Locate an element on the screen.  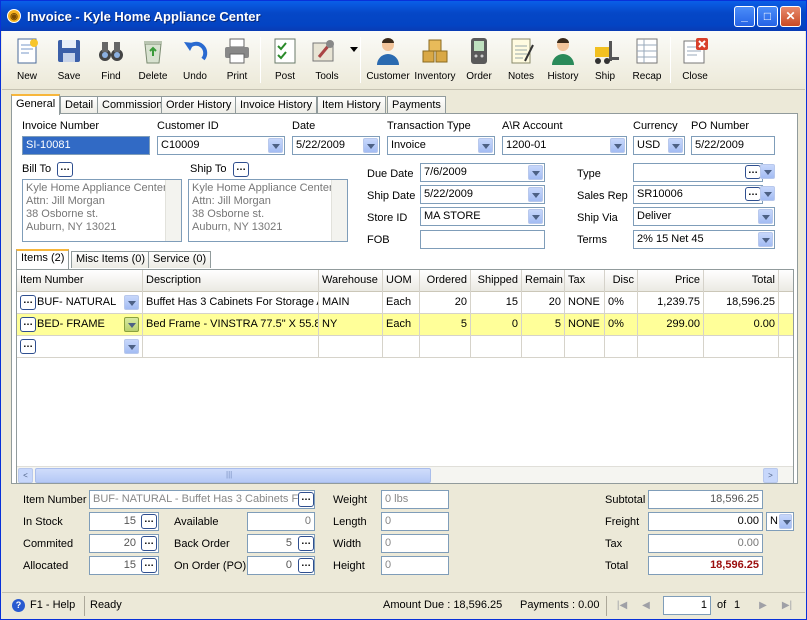
customer-button: Customer is located at coordinates (388, 60).